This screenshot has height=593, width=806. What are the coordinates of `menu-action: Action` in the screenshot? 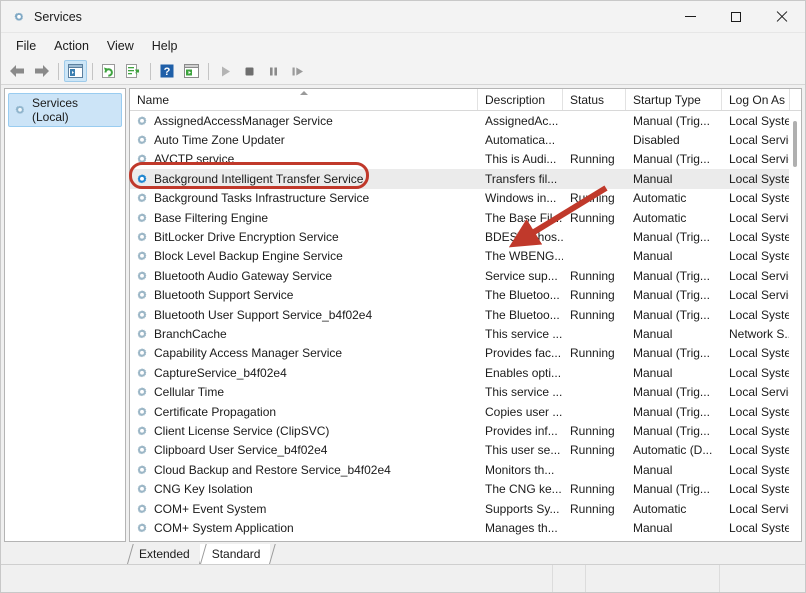 It's located at (71, 46).